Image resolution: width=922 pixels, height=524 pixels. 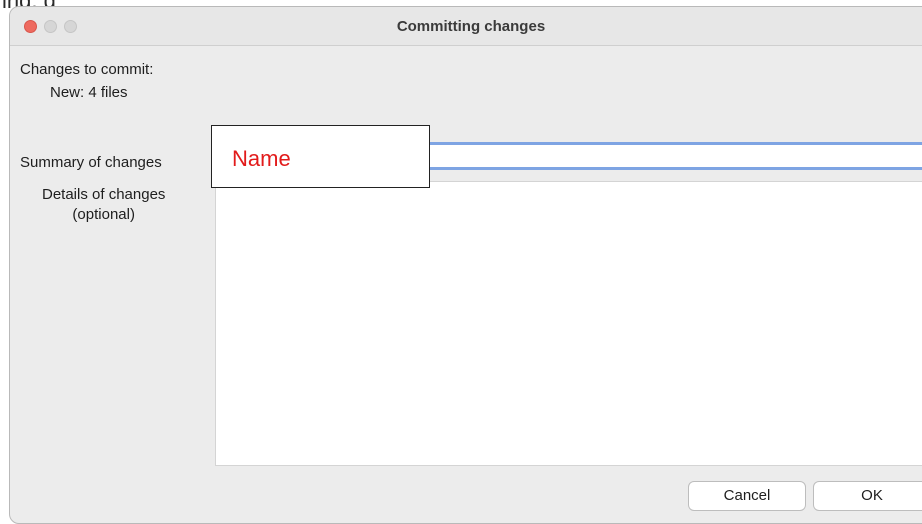 I want to click on new-files-count: New: 4 files, so click(x=89, y=92).